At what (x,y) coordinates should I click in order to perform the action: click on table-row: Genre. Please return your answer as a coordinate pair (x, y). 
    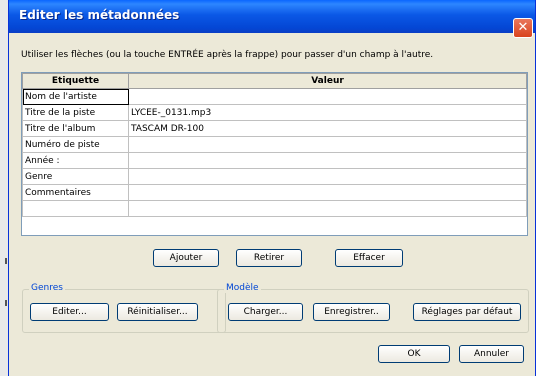
    Looking at the image, I should click on (274, 176).